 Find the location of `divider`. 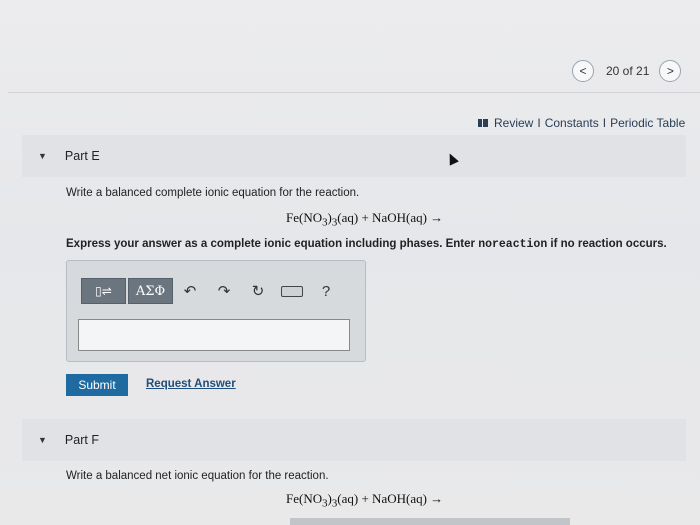

divider is located at coordinates (354, 92).